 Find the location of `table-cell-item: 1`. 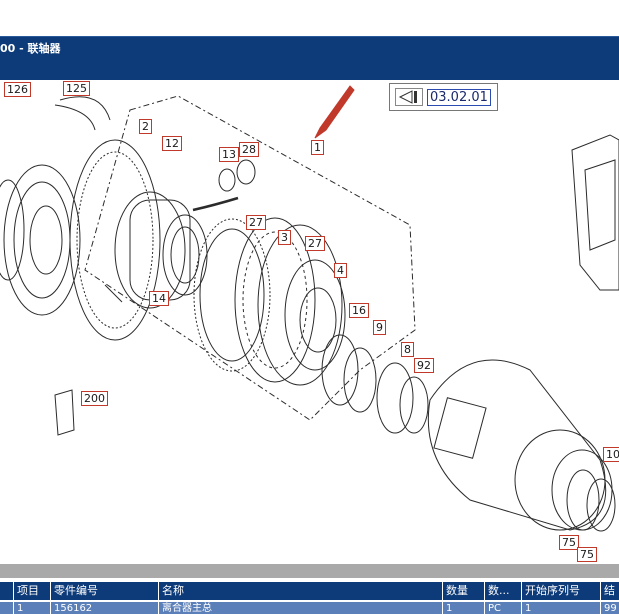

table-cell-item: 1 is located at coordinates (32, 608).